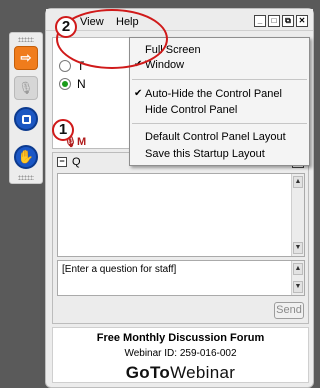  I want to click on menu-item-window: Window, so click(164, 65).